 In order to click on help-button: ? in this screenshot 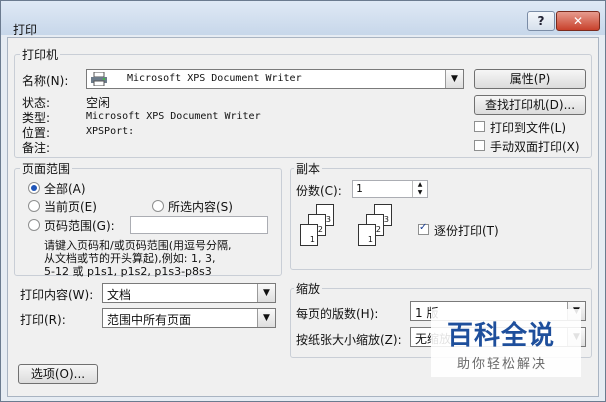, I will do `click(541, 21)`.